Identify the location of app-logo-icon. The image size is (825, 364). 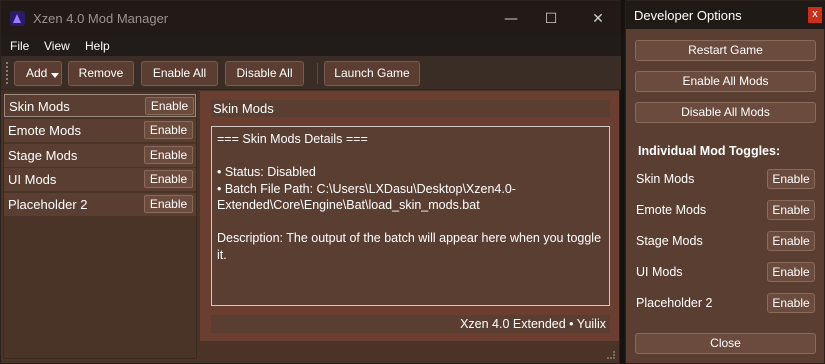
(17, 18).